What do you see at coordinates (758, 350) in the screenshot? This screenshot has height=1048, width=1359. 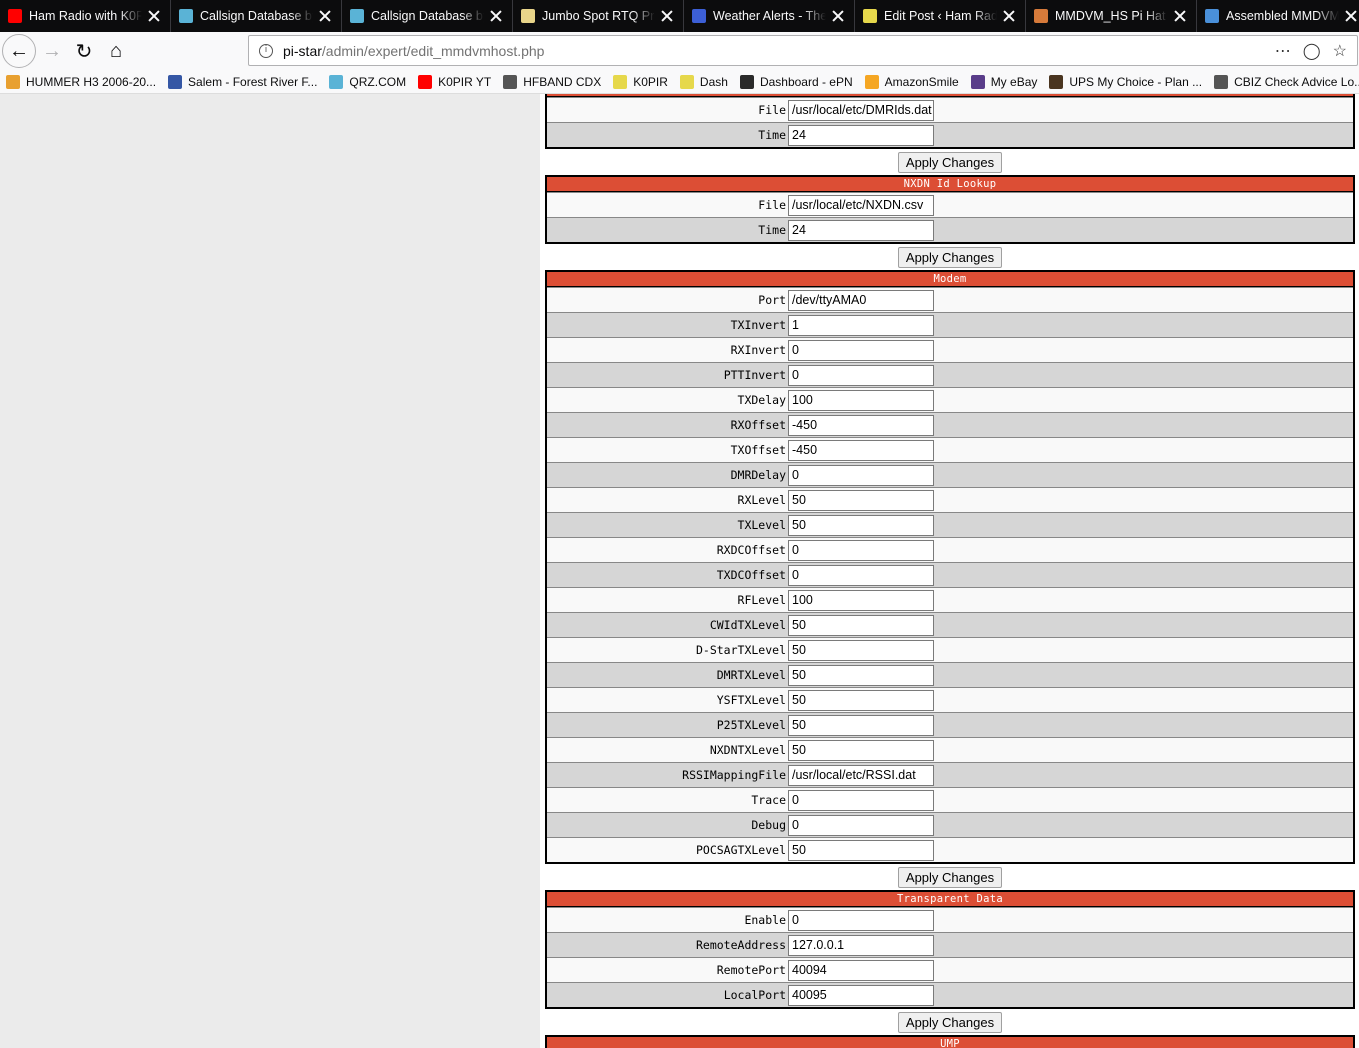 I see `config-key-label: RXInvert` at bounding box center [758, 350].